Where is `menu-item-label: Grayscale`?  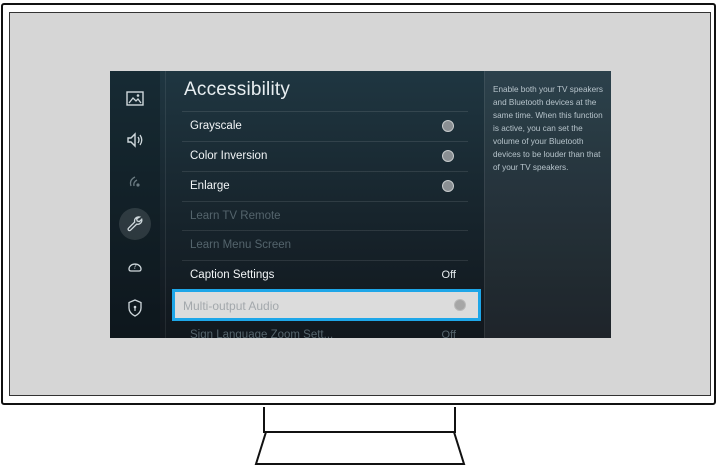
menu-item-label: Grayscale is located at coordinates (216, 126).